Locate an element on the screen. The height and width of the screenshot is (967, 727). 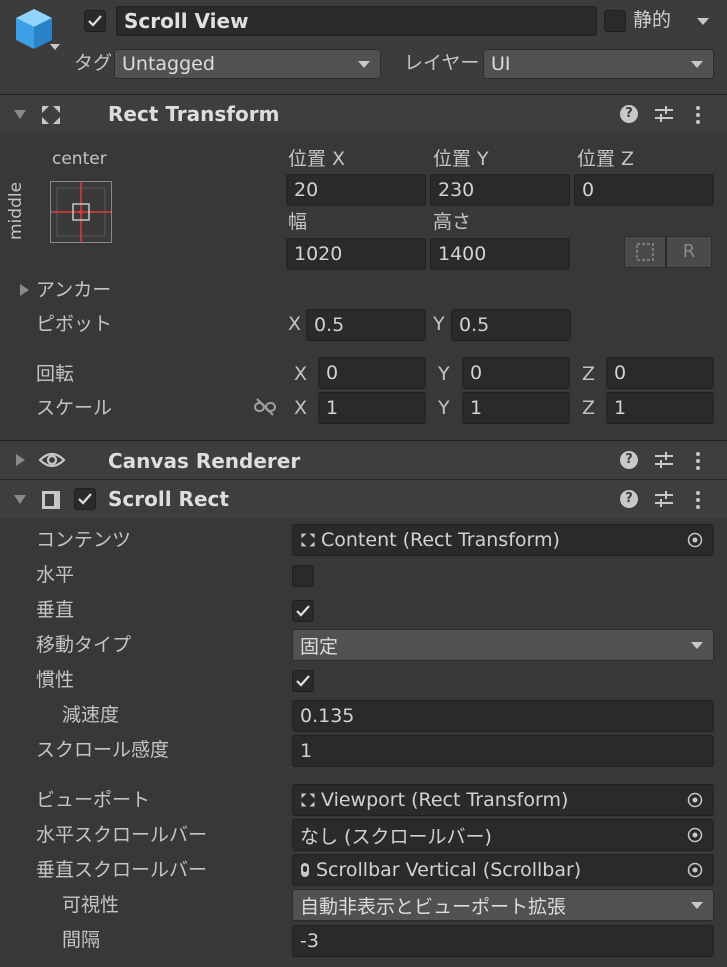
tag-label: タグ is located at coordinates (93, 63).